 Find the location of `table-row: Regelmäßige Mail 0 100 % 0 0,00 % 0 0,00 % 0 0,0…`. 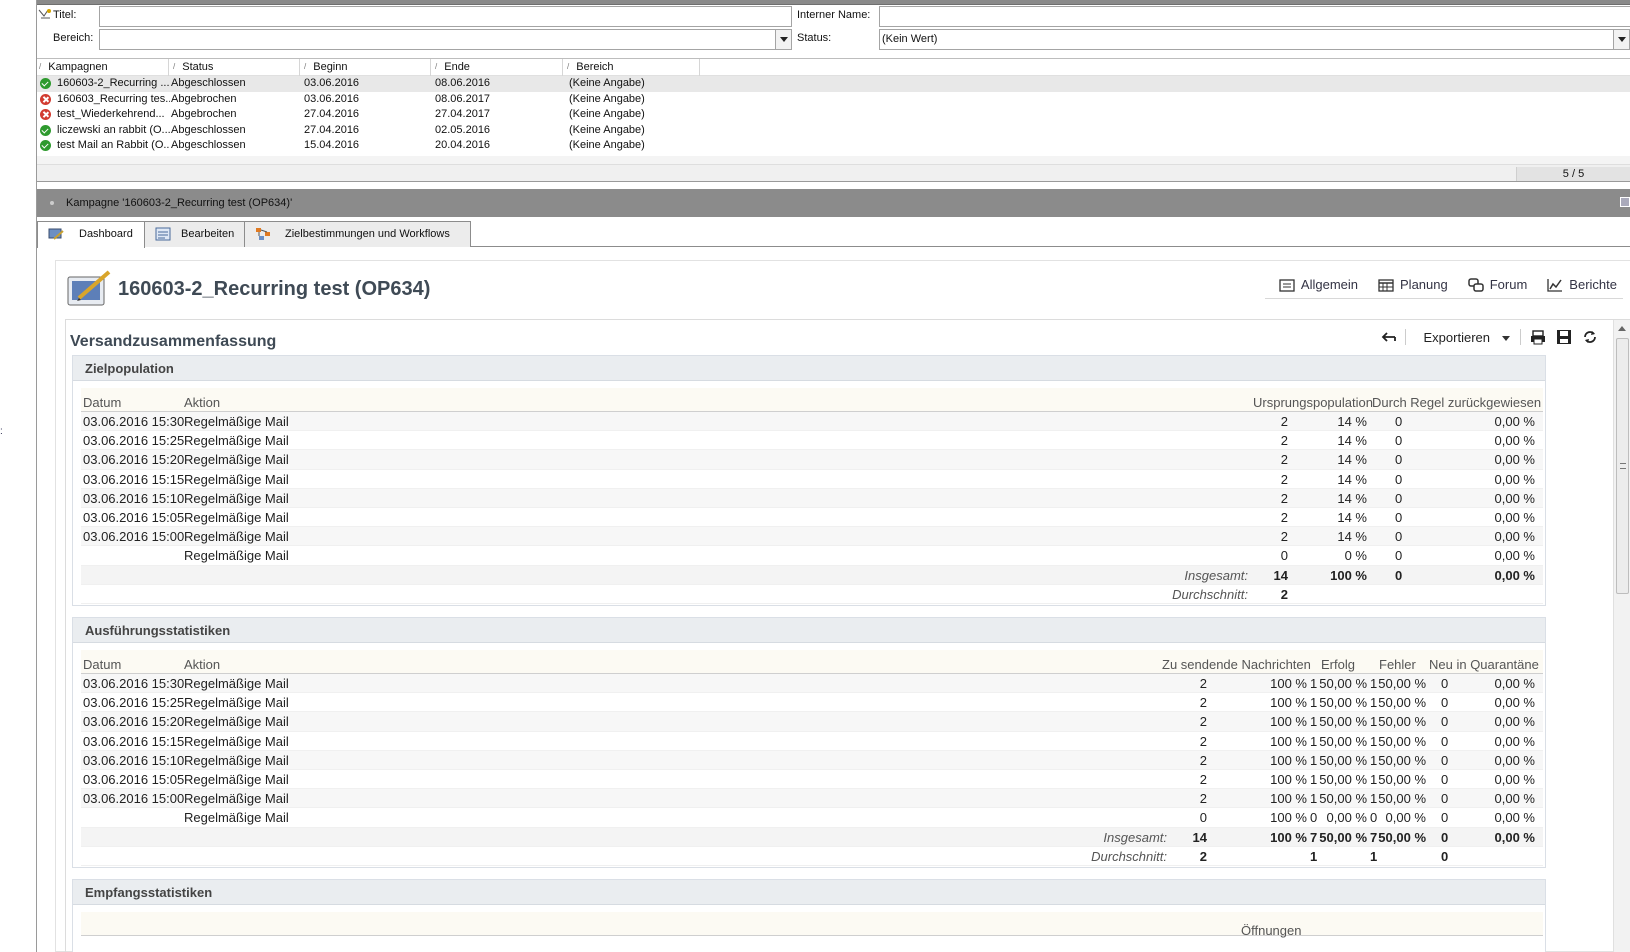

table-row: Regelmäßige Mail 0 100 % 0 0,00 % 0 0,00 % 0 0,0… is located at coordinates (812, 818).